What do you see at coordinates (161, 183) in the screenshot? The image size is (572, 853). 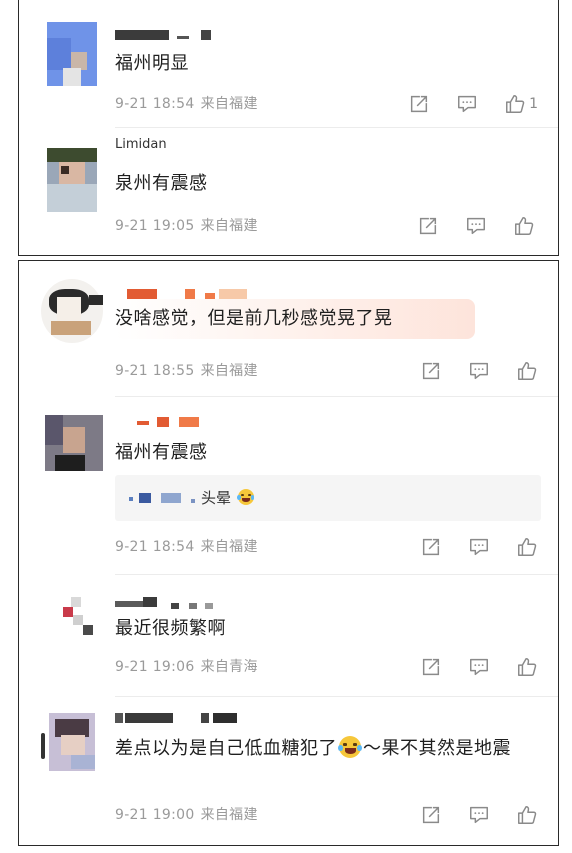 I see `comment-text: 泉州有震感` at bounding box center [161, 183].